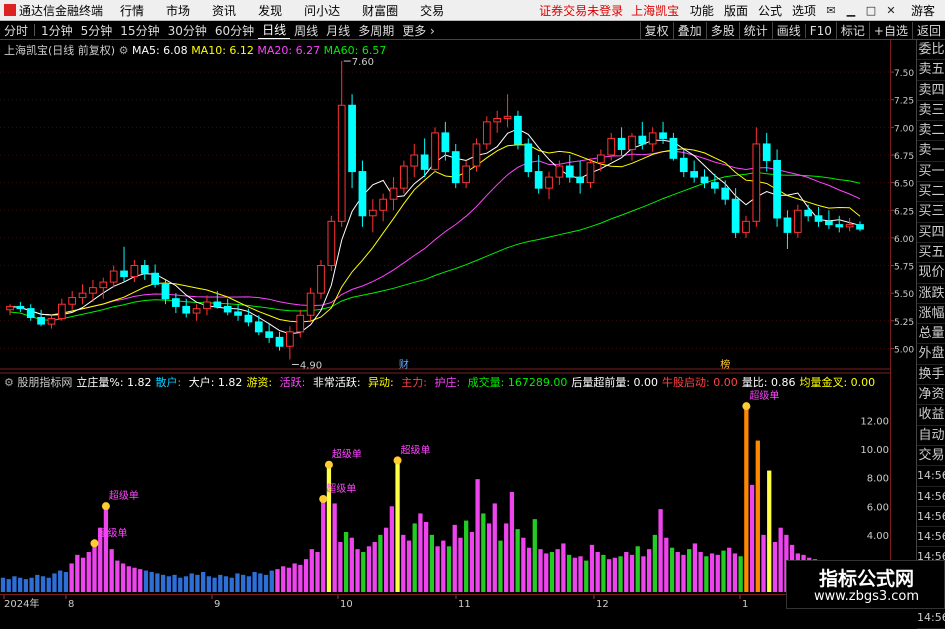 Image resolution: width=945 pixels, height=629 pixels. I want to click on period-tab-monthly: 月线, so click(338, 30).